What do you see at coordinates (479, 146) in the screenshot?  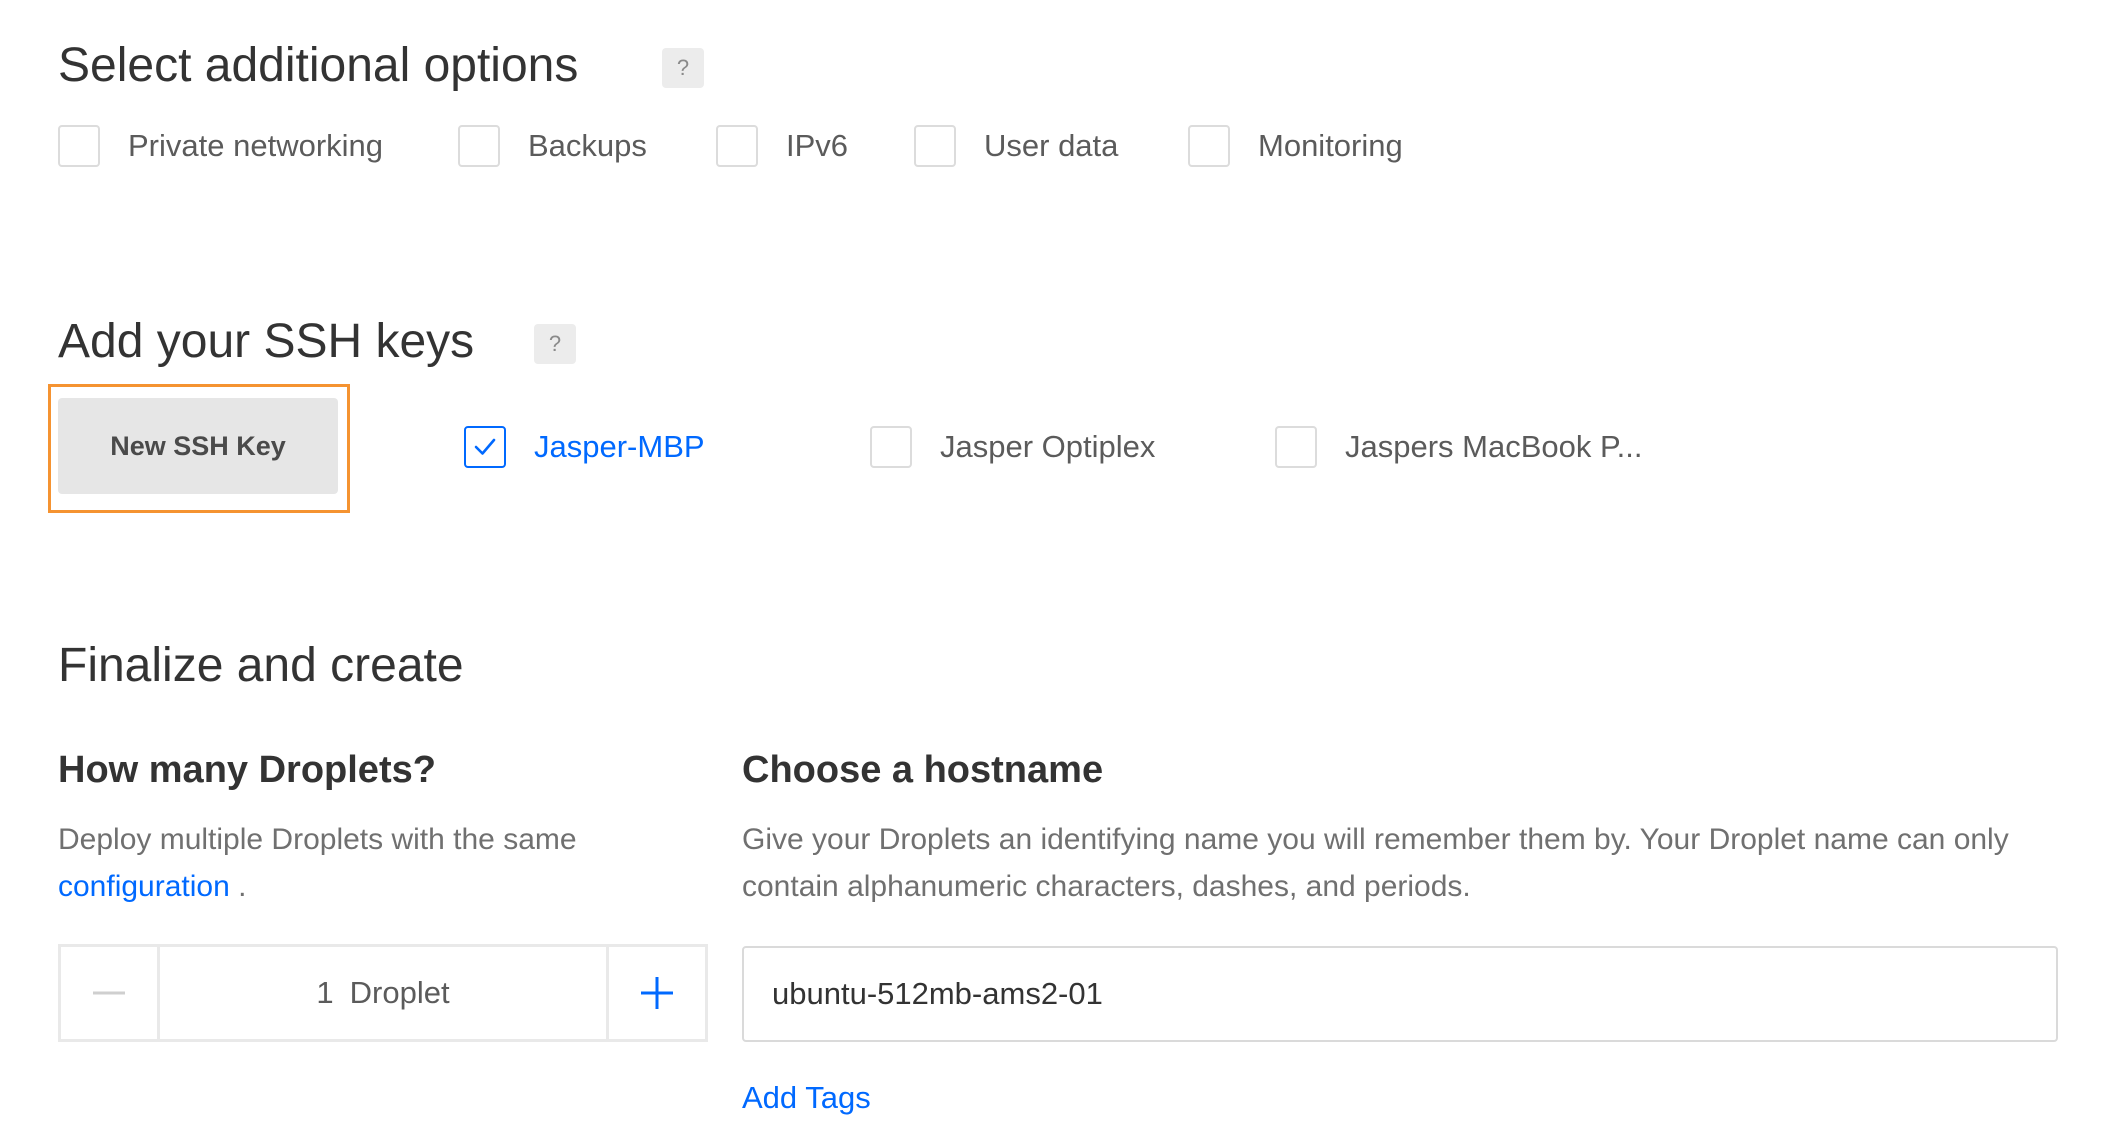 I see `backups-checkbox` at bounding box center [479, 146].